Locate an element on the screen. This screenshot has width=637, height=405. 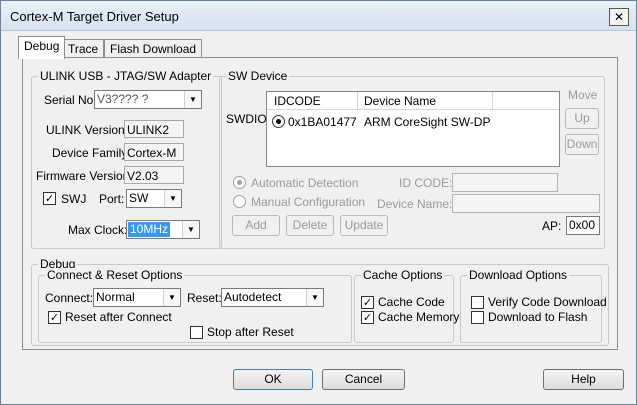
cache-options-group-title: Cache Options is located at coordinates (403, 275).